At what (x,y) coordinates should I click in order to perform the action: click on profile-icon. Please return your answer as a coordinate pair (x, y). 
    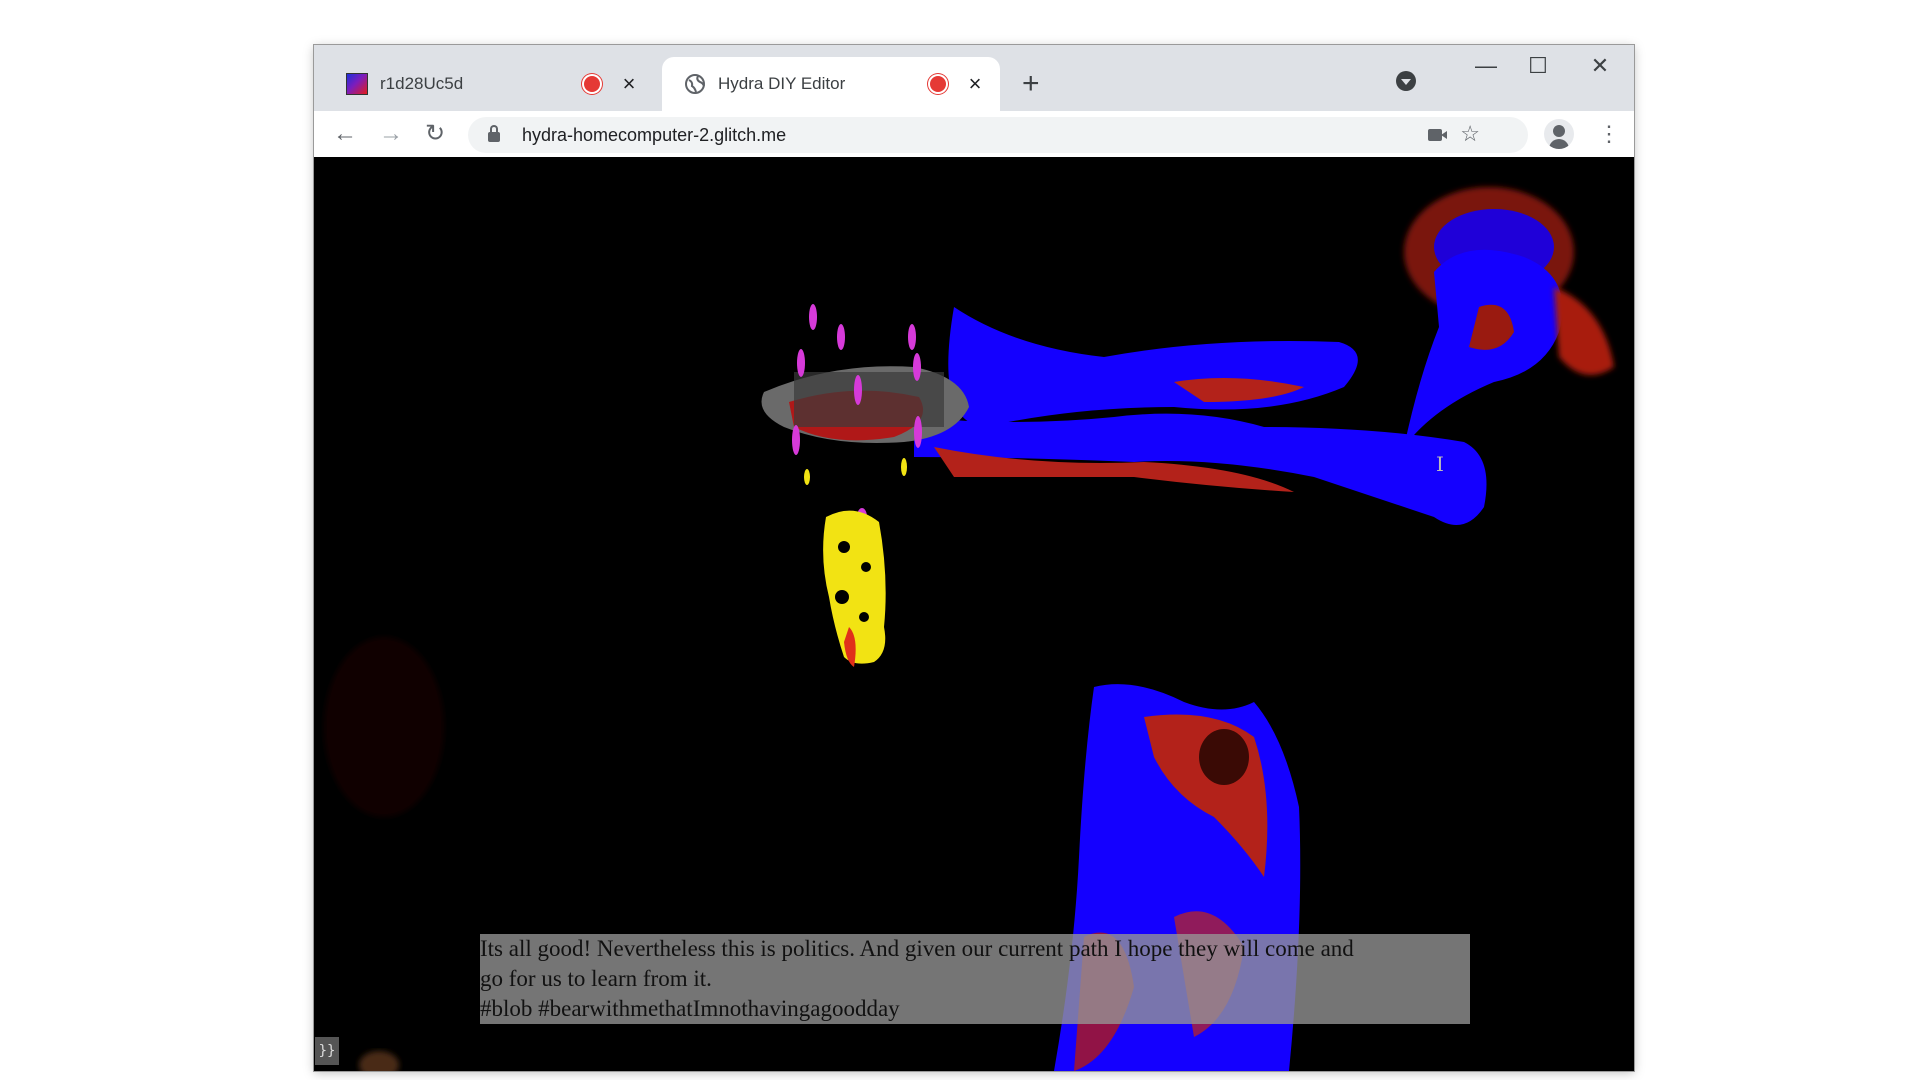
    Looking at the image, I should click on (1559, 134).